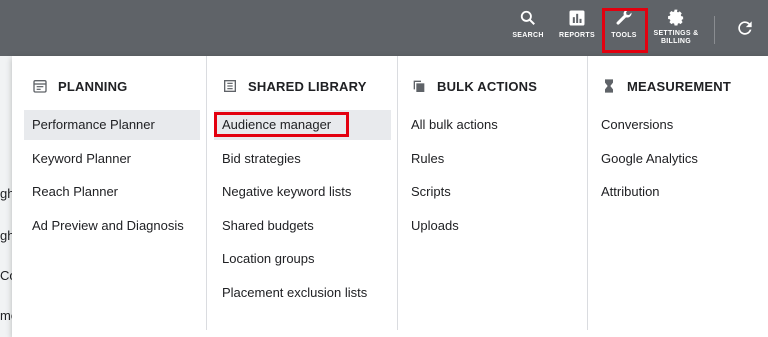  What do you see at coordinates (264, 226) in the screenshot?
I see `menu-item-shared-budgets: Shared budgets` at bounding box center [264, 226].